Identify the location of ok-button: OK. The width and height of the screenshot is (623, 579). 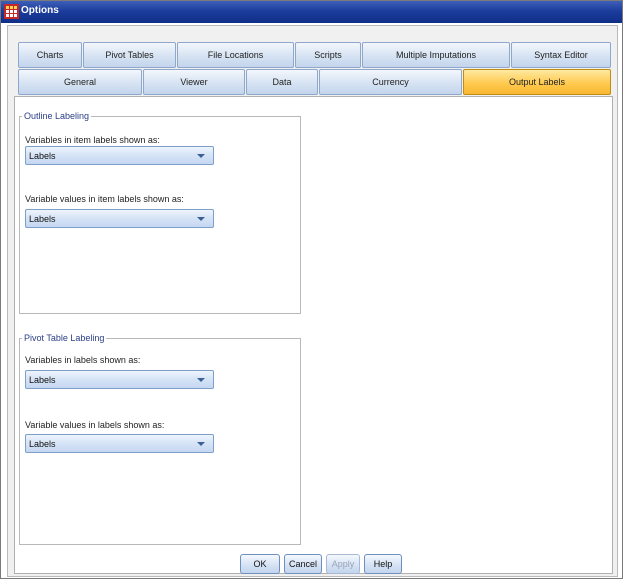
(260, 564).